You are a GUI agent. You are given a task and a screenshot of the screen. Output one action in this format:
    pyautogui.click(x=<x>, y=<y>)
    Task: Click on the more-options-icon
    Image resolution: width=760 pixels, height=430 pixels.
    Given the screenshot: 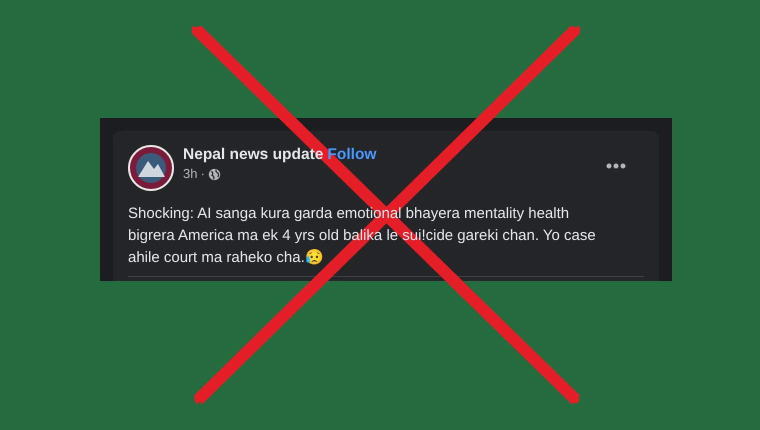 What is the action you would take?
    pyautogui.click(x=616, y=166)
    